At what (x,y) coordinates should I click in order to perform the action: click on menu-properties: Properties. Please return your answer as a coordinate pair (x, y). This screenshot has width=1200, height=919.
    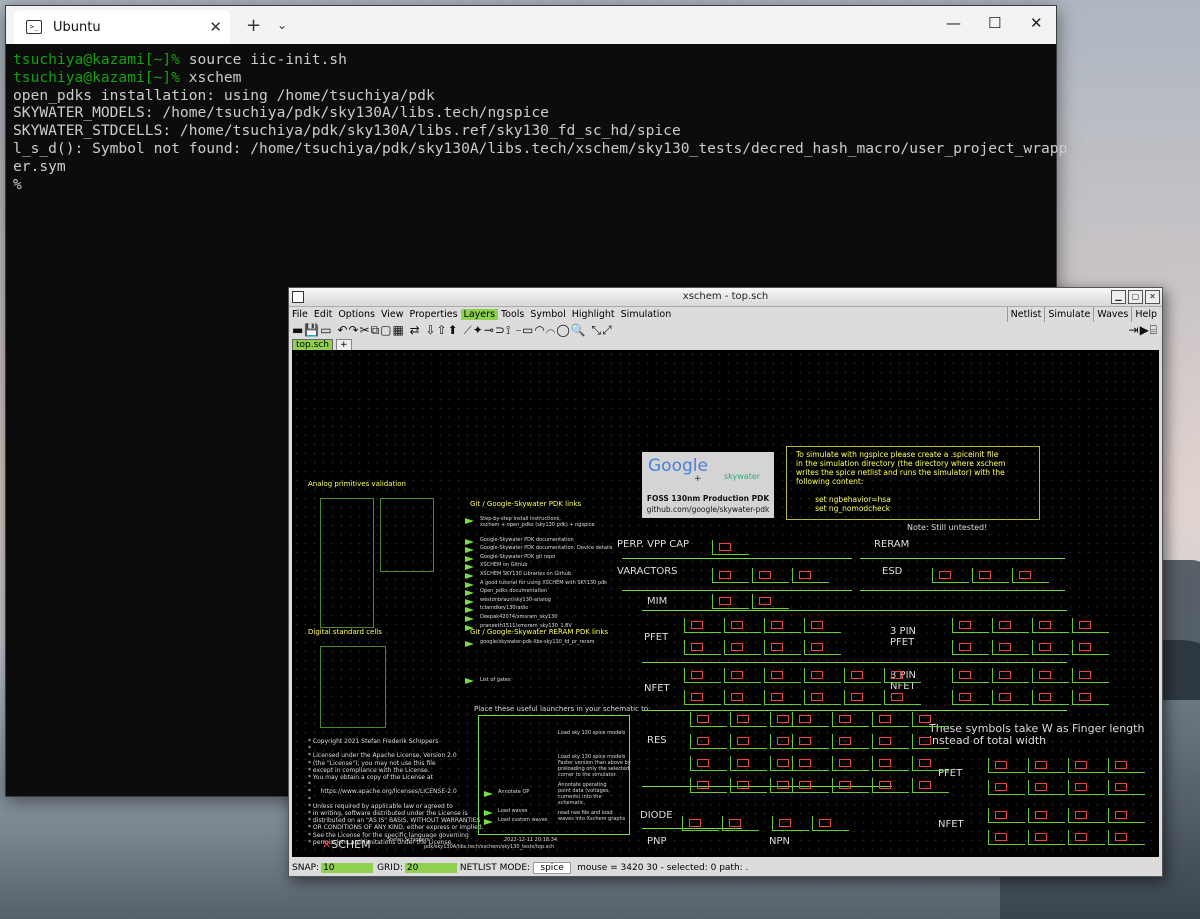
    Looking at the image, I should click on (434, 314).